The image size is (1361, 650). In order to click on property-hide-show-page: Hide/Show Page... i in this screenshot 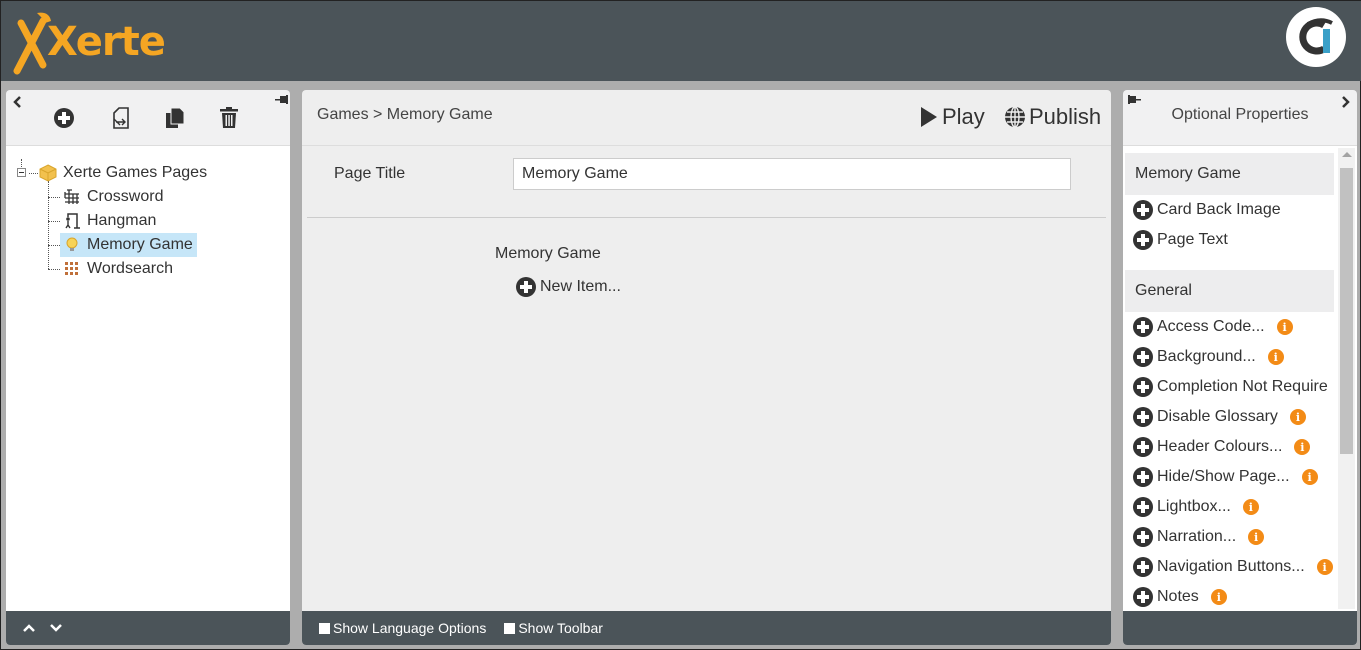, I will do `click(1225, 477)`.